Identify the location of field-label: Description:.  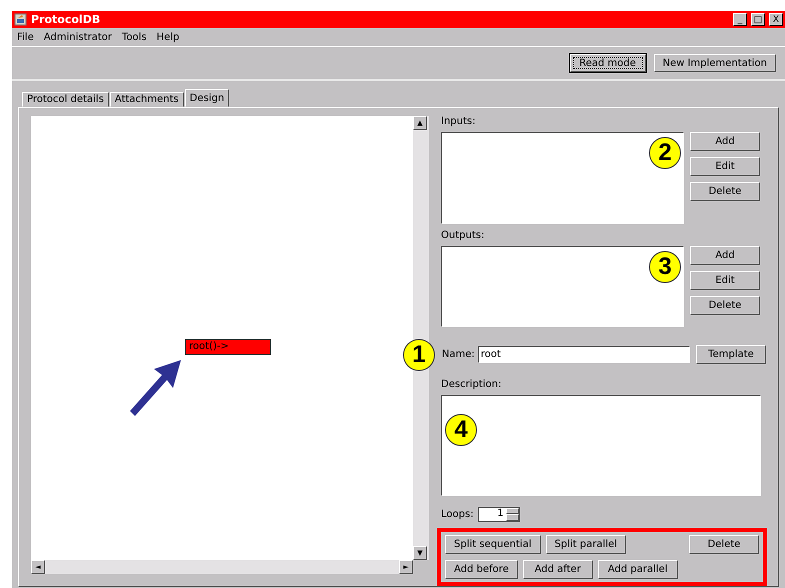
(471, 385).